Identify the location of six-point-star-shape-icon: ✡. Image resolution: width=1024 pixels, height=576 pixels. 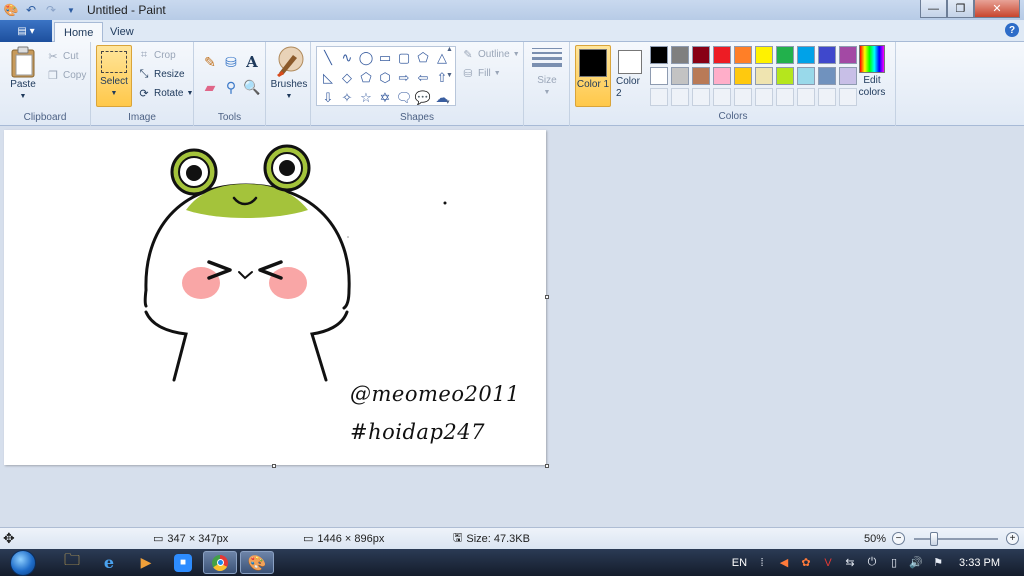
(385, 97).